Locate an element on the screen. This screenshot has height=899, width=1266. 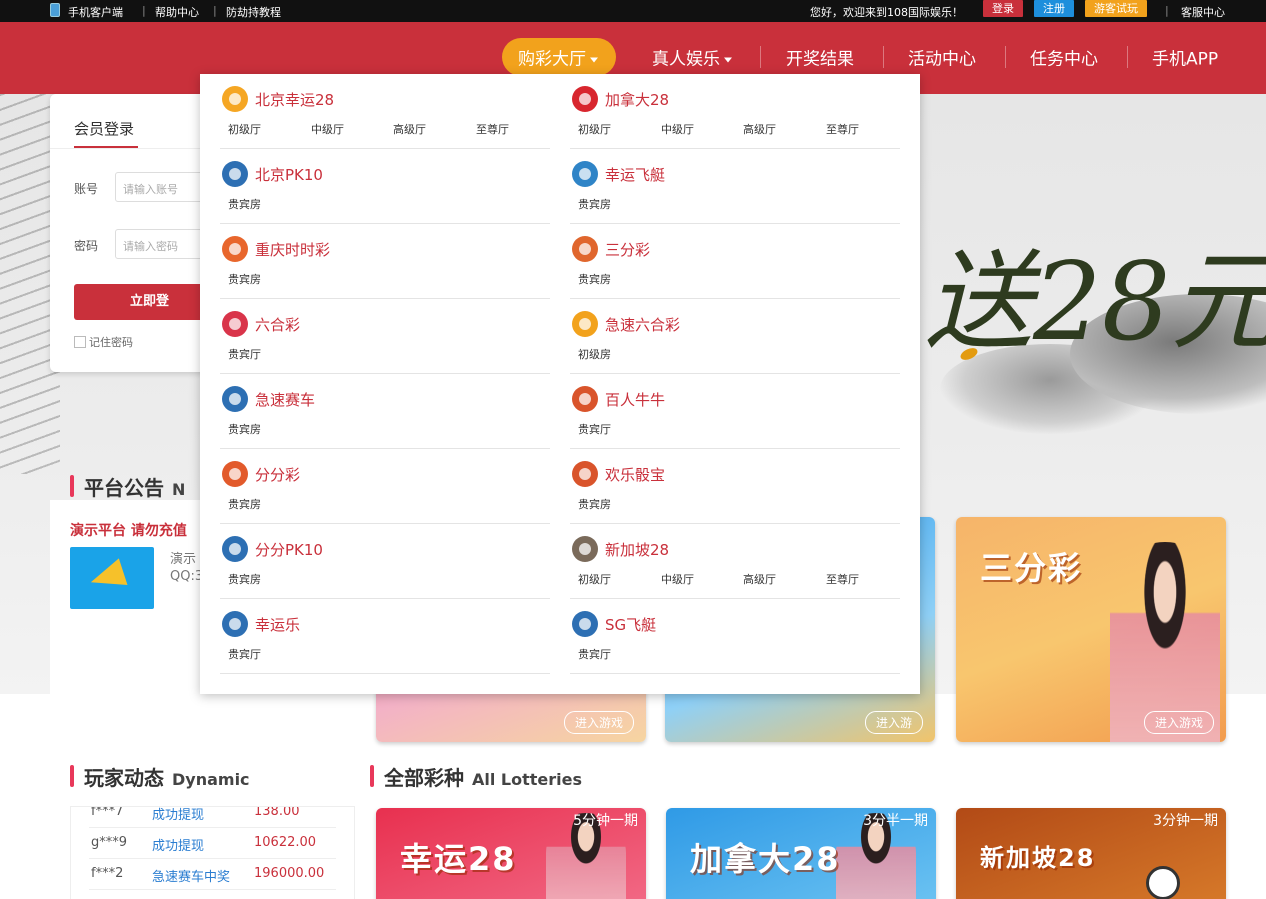
dropdown-game-item: 急速赛车贵宾房 is located at coordinates (385, 411).